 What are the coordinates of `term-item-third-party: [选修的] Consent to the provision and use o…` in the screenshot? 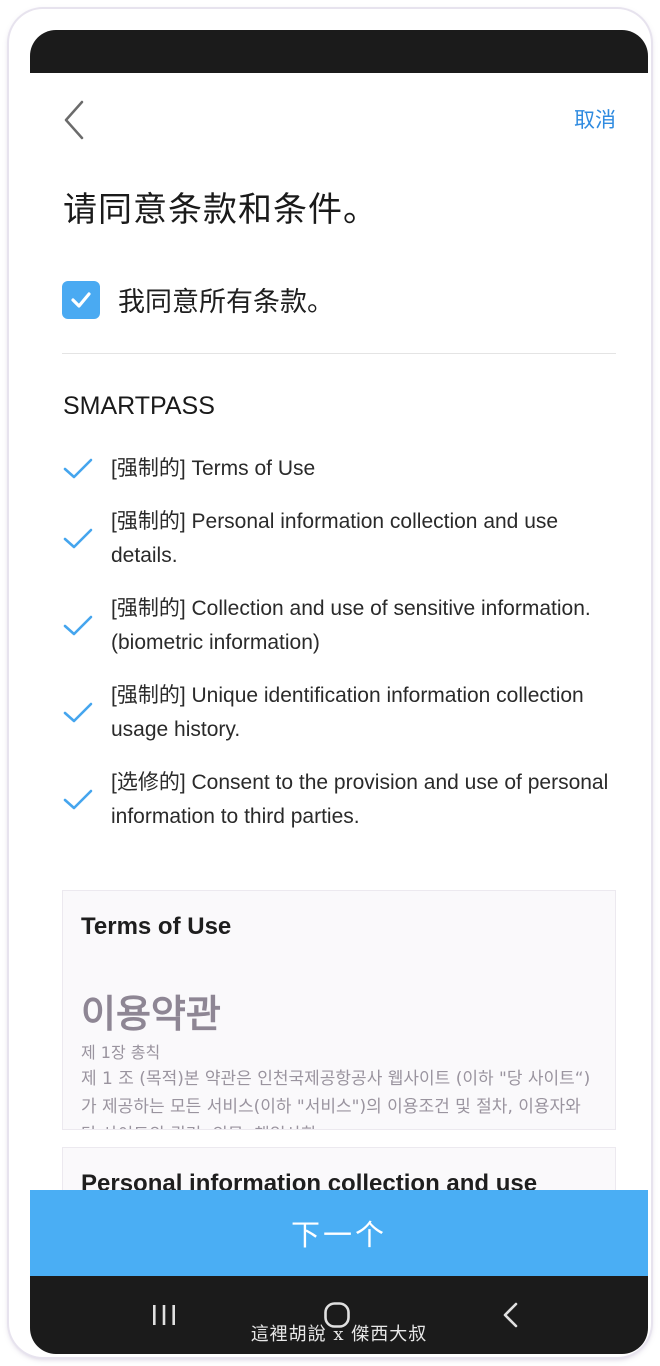 It's located at (342, 800).